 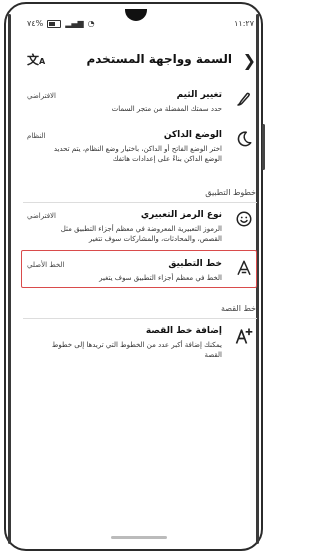 What do you see at coordinates (36, 59) in the screenshot?
I see `translate-icon: 文A` at bounding box center [36, 59].